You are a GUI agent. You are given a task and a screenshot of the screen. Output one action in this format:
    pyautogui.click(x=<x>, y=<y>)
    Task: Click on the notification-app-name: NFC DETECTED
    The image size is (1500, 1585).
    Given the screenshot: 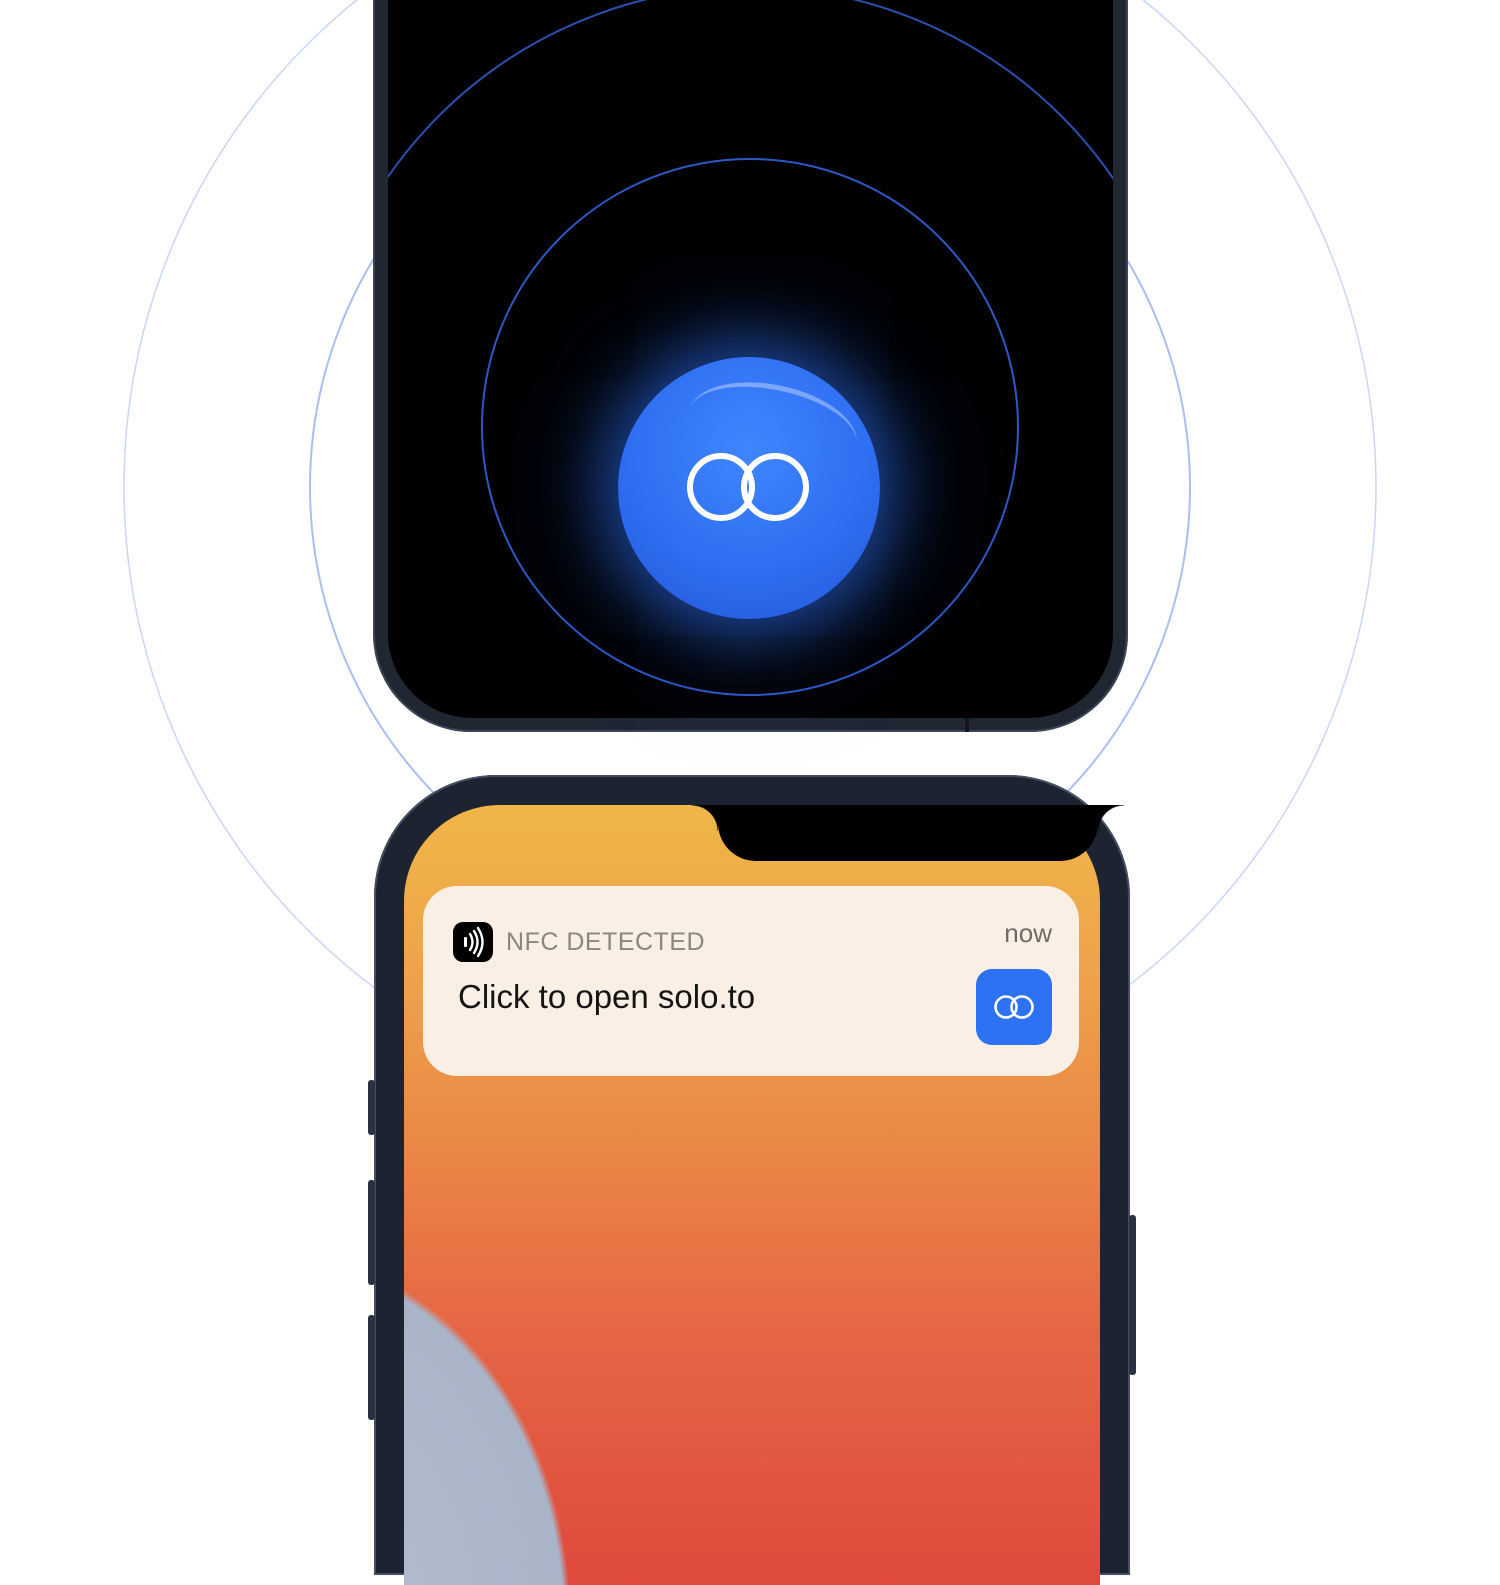 What is the action you would take?
    pyautogui.click(x=606, y=942)
    